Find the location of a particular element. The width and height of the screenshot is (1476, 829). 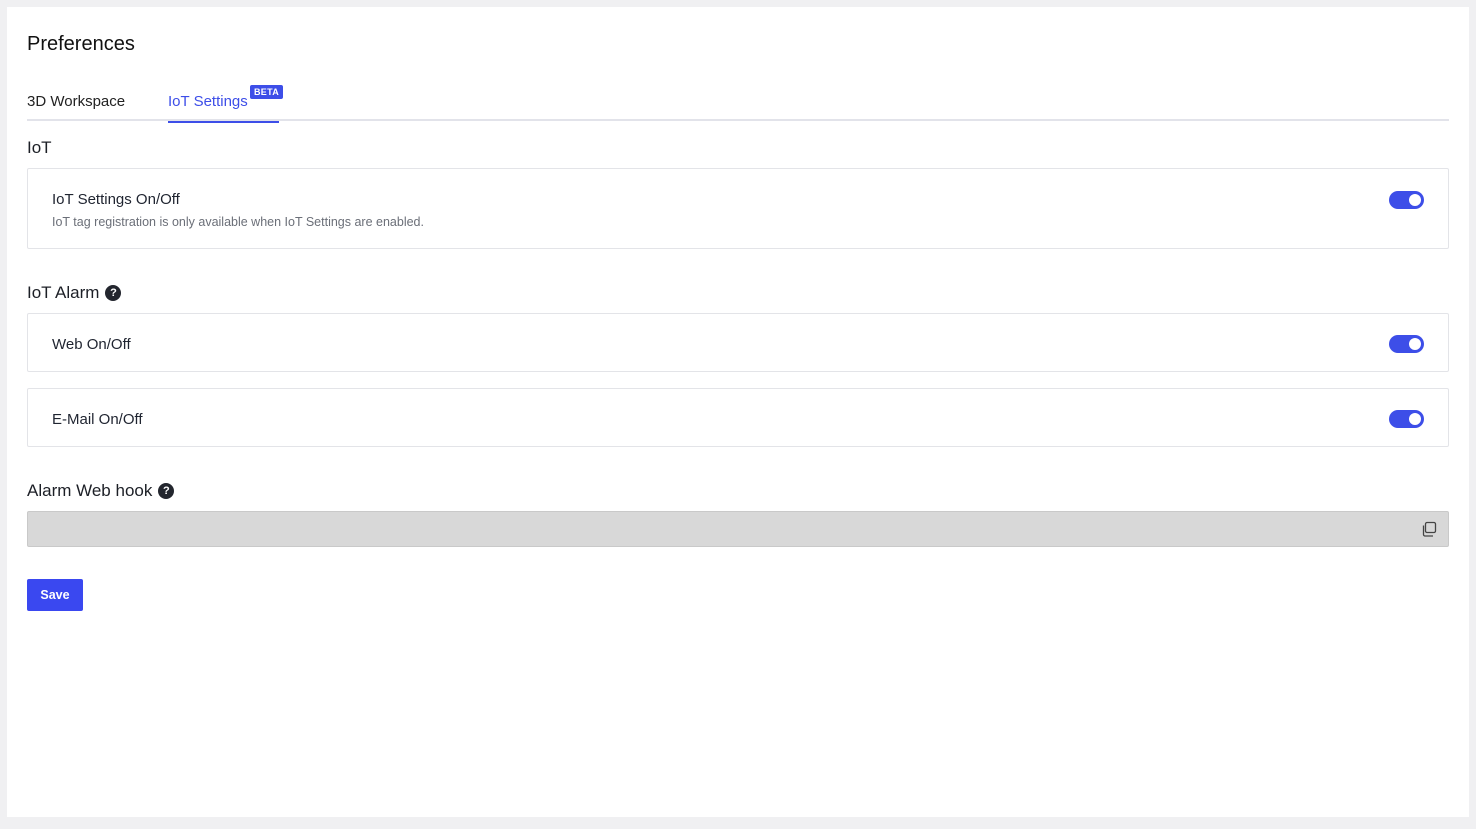

tab-label: 3D Workspace is located at coordinates (76, 101).